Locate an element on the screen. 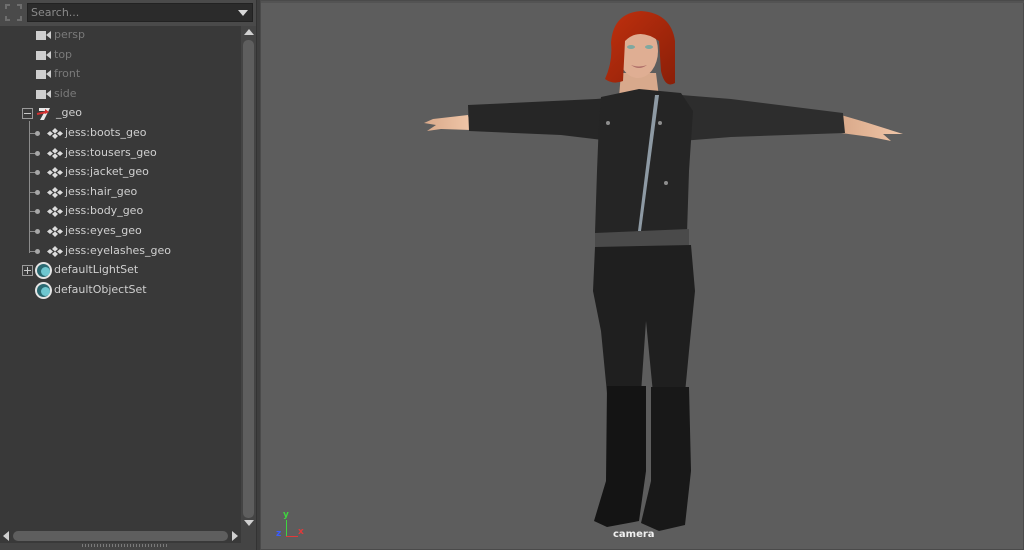 Image resolution: width=1024 pixels, height=550 pixels. vertical-scroll-thumb is located at coordinates (248, 279).